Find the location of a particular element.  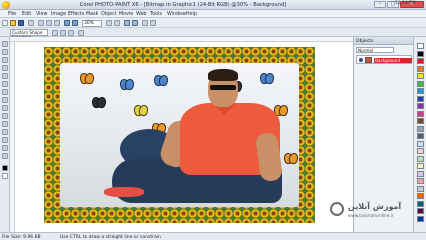

shape-mode-select: Custom Shape Selection is located at coordinates (29, 34).